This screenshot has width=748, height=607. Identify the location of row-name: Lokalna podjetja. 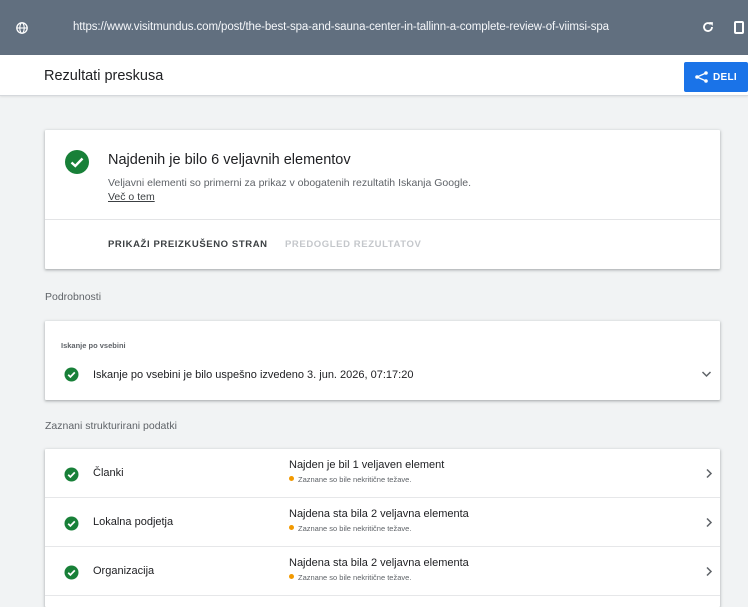
(133, 522).